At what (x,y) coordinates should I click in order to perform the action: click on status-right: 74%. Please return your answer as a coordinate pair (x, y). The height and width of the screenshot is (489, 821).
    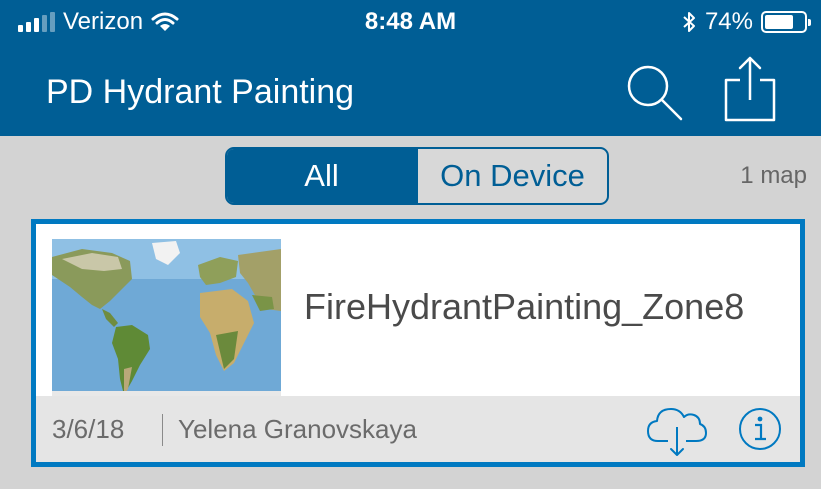
    Looking at the image, I should click on (746, 22).